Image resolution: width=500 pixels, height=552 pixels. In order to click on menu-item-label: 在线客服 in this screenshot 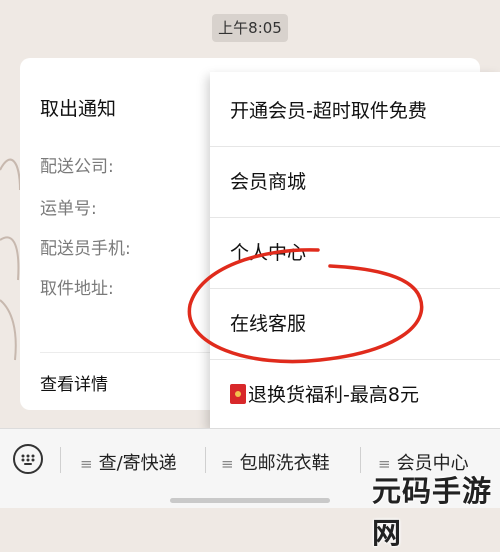, I will do `click(268, 324)`.